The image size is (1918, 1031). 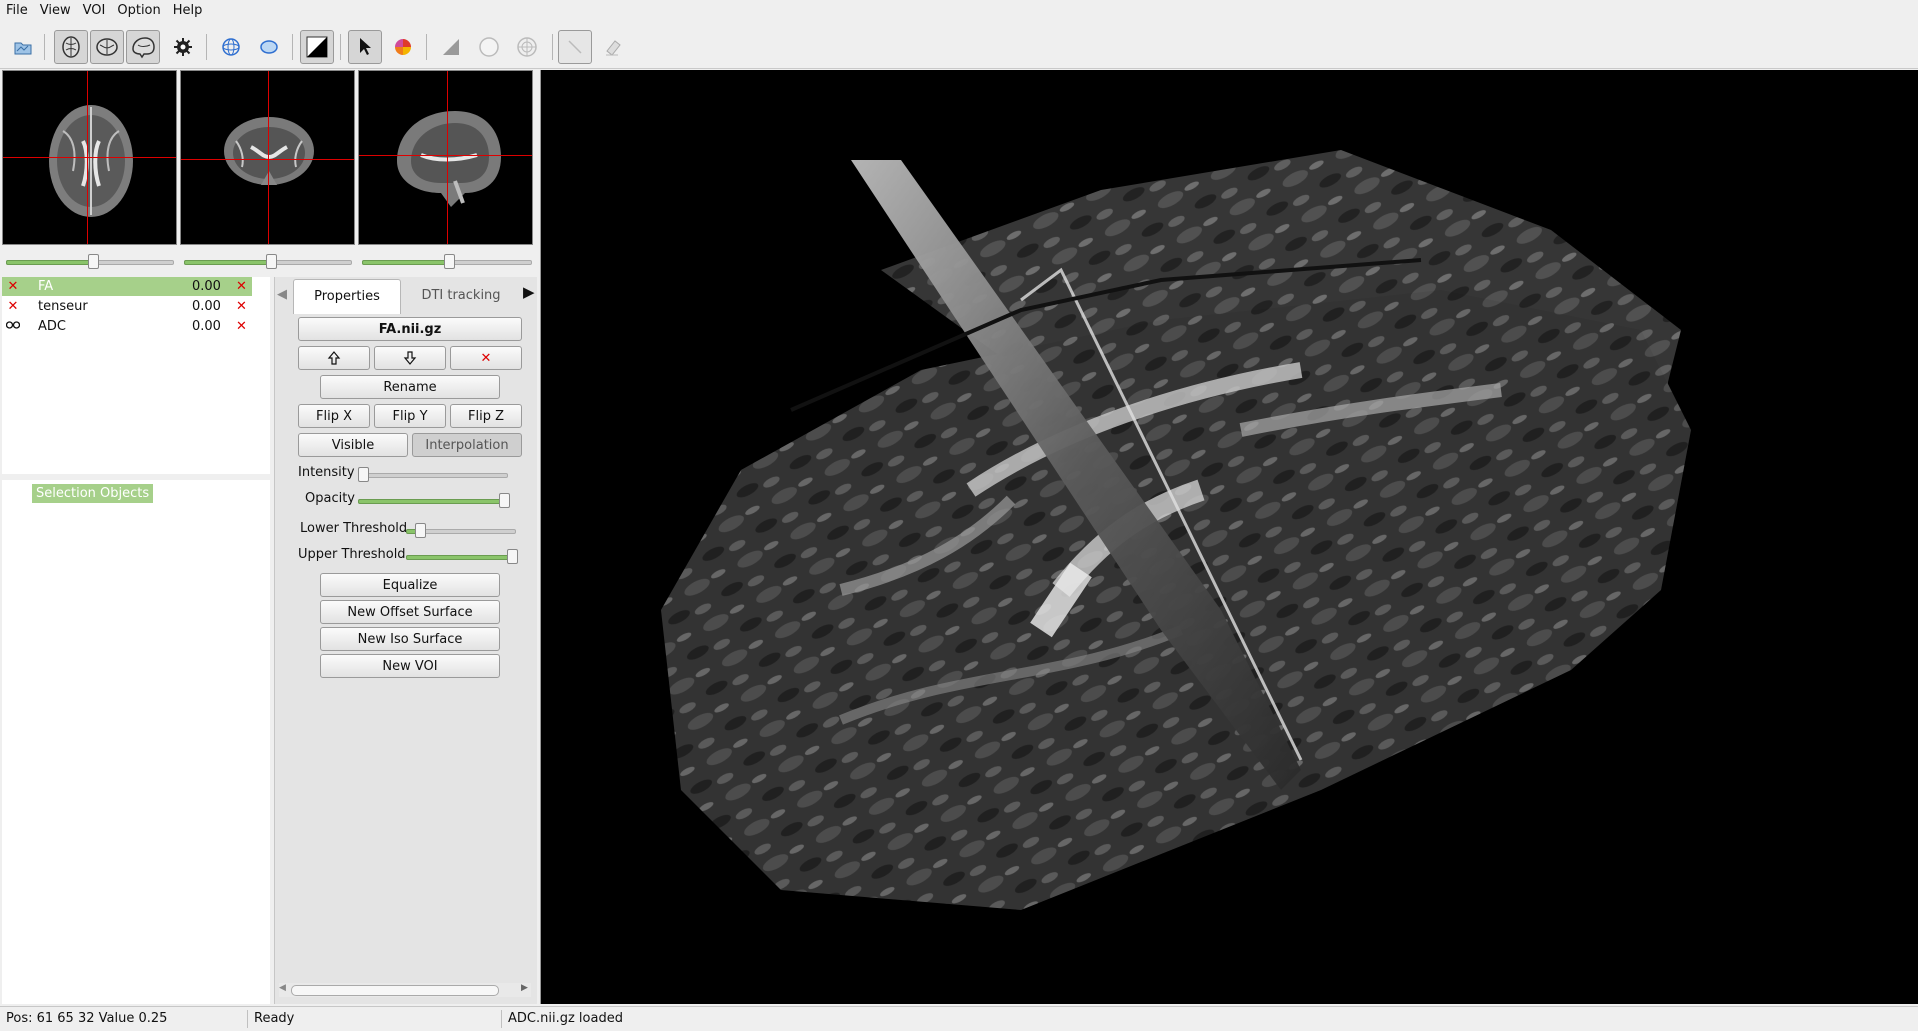 I want to click on coronal-view-icon, so click(x=107, y=47).